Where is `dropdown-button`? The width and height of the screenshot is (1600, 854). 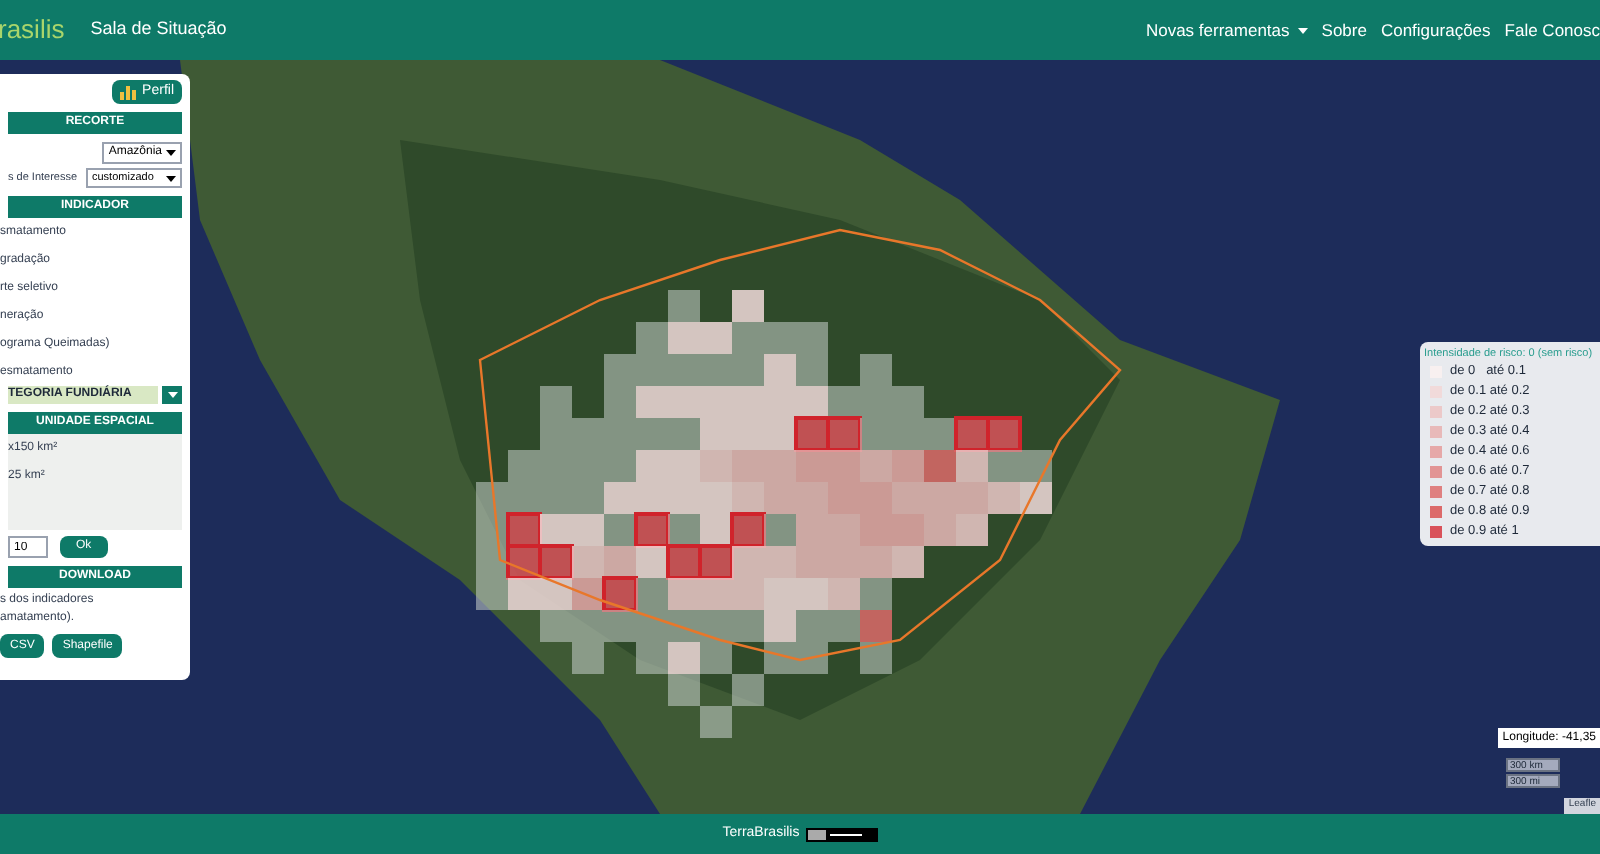 dropdown-button is located at coordinates (172, 395).